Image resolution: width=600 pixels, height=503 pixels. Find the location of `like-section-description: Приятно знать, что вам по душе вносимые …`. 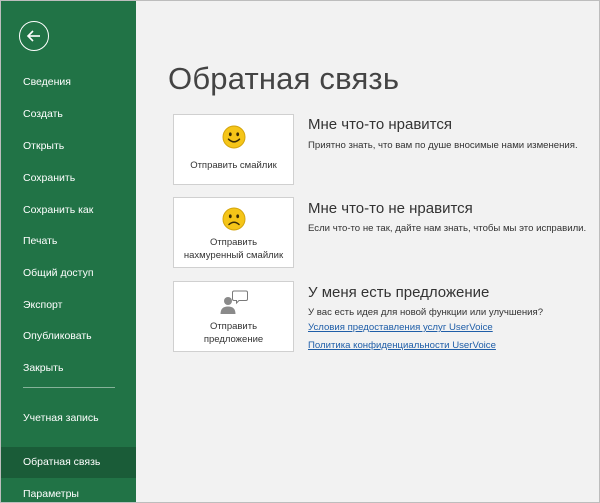

like-section-description: Приятно знать, что вам по душе вносимые … is located at coordinates (443, 145).